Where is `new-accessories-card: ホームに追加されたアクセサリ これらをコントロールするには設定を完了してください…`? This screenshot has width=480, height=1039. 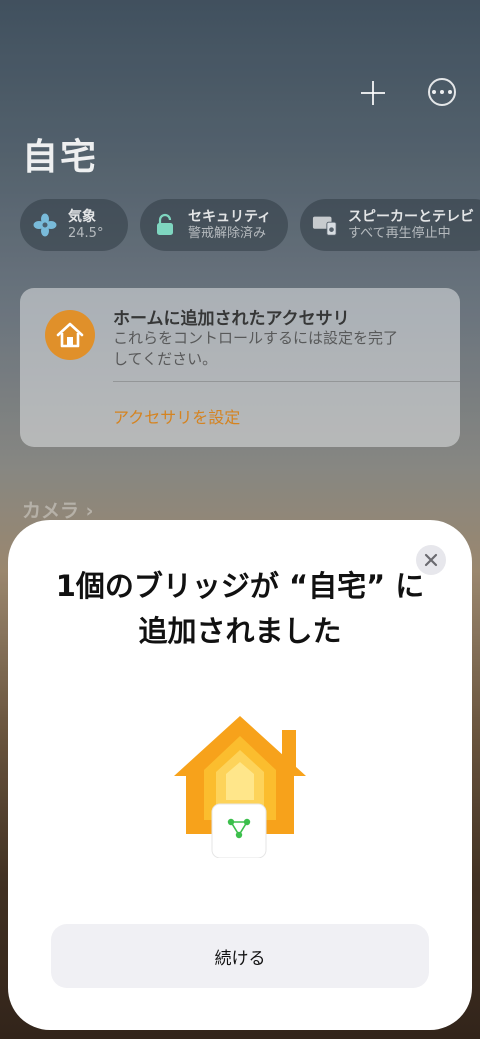 new-accessories-card: ホームに追加されたアクセサリ これらをコントロールするには設定を完了してください… is located at coordinates (240, 367).